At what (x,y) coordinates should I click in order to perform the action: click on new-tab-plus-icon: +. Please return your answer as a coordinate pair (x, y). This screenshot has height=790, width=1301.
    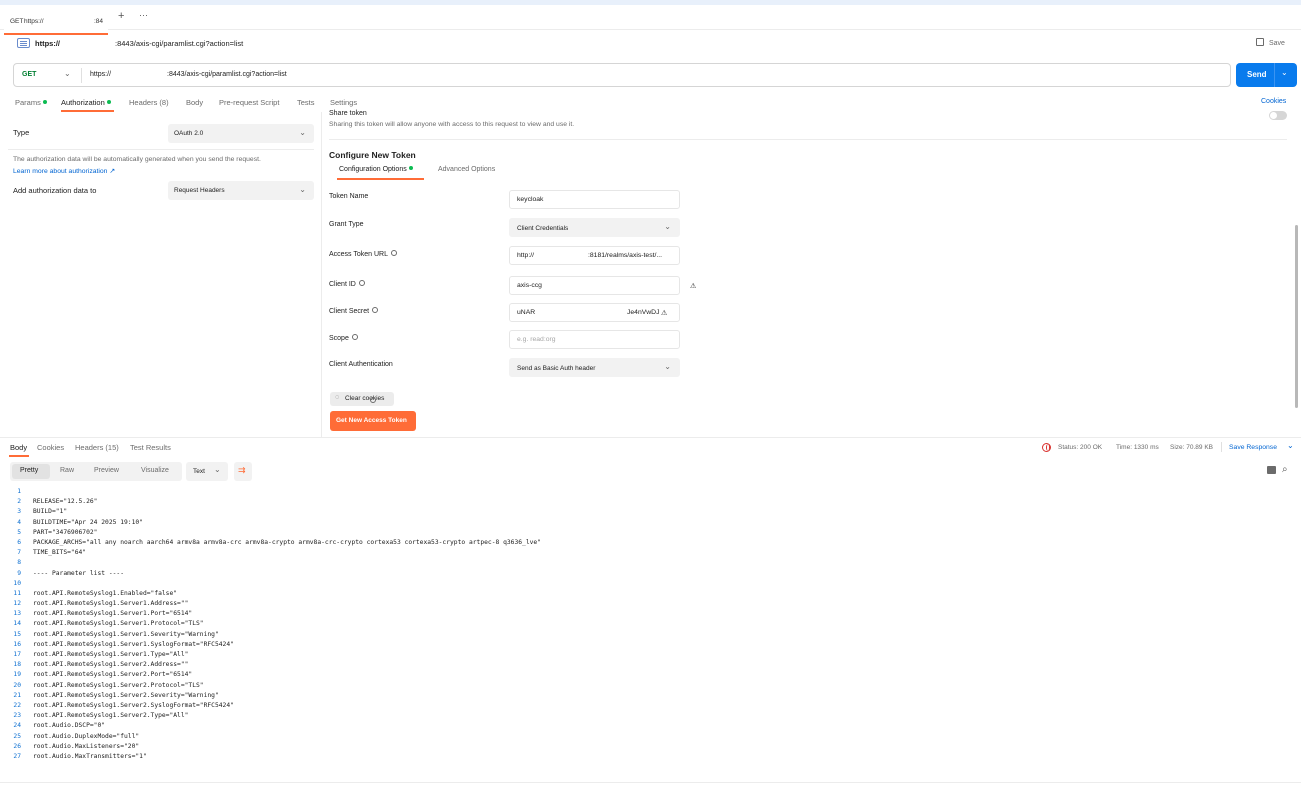
    Looking at the image, I should click on (121, 16).